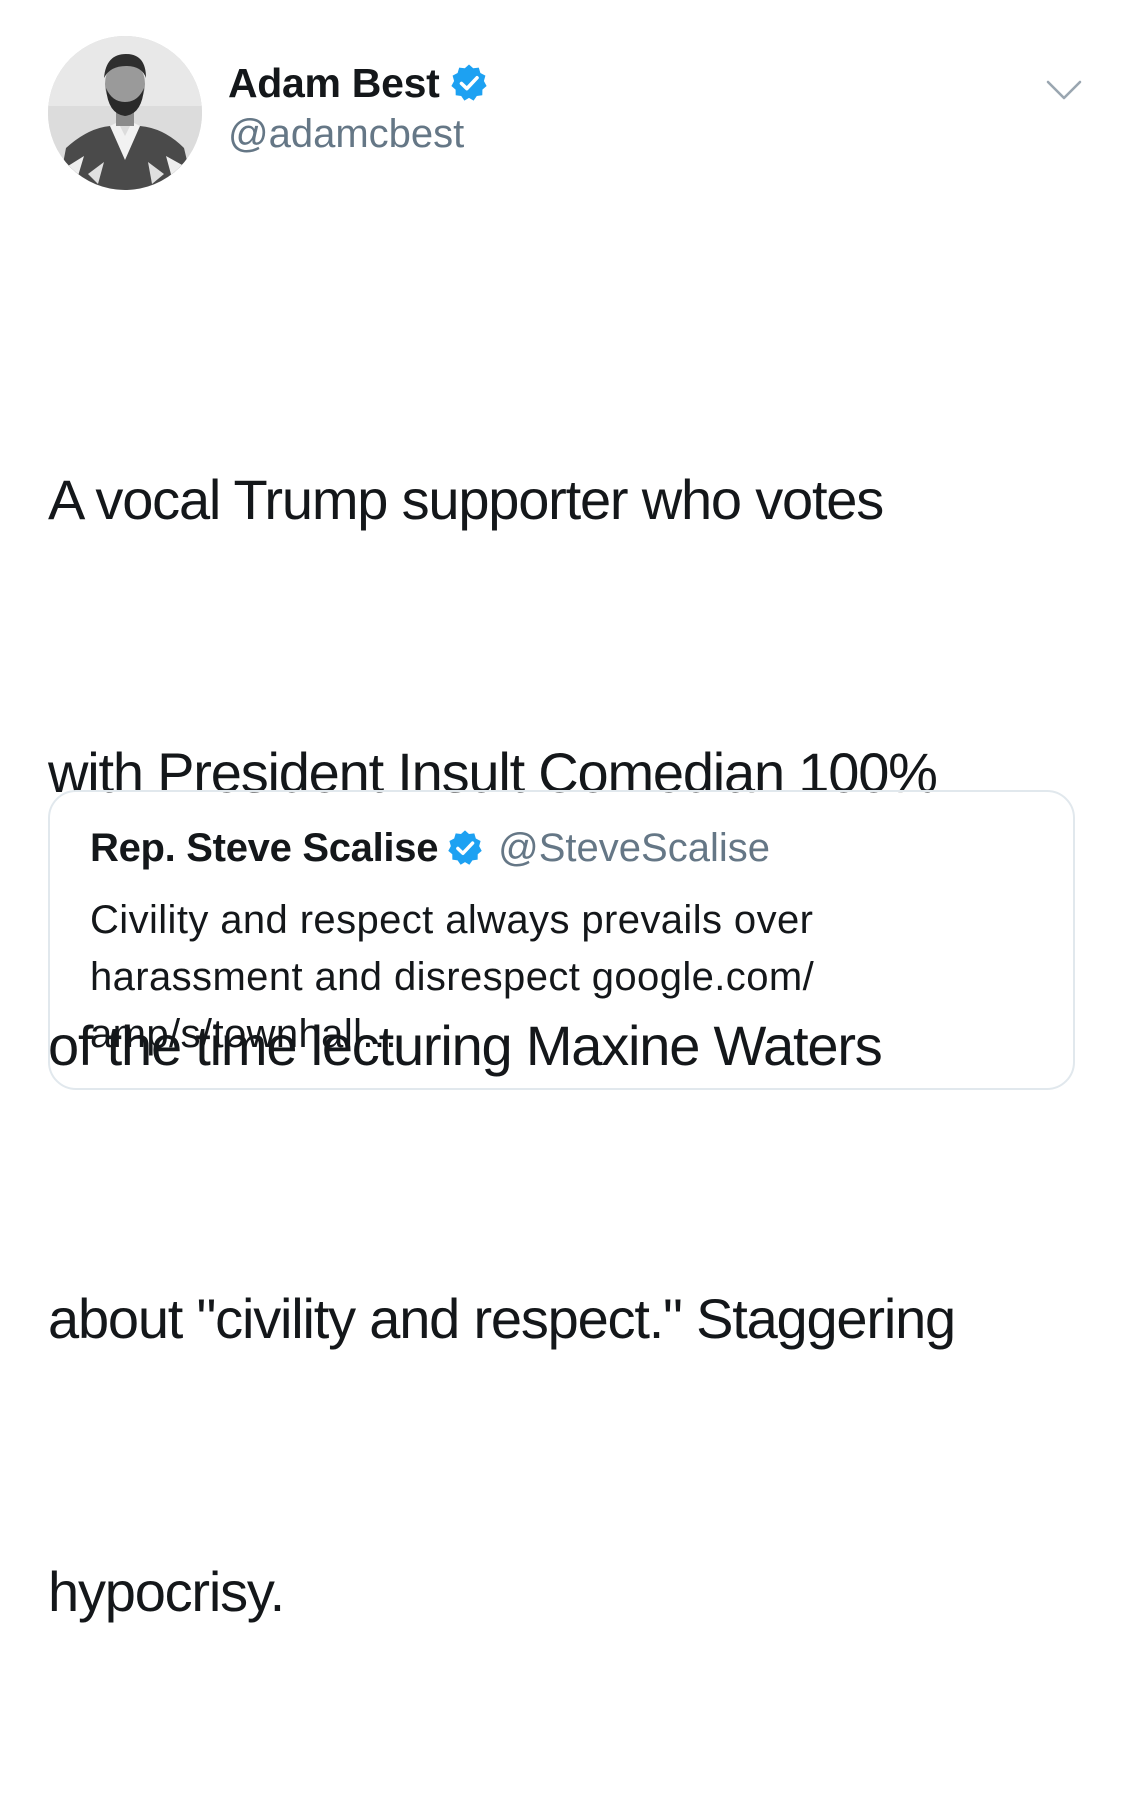  Describe the element at coordinates (452, 977) in the screenshot. I see `quoted-tweet-text-line: harassment and disrespect google.com/` at that location.